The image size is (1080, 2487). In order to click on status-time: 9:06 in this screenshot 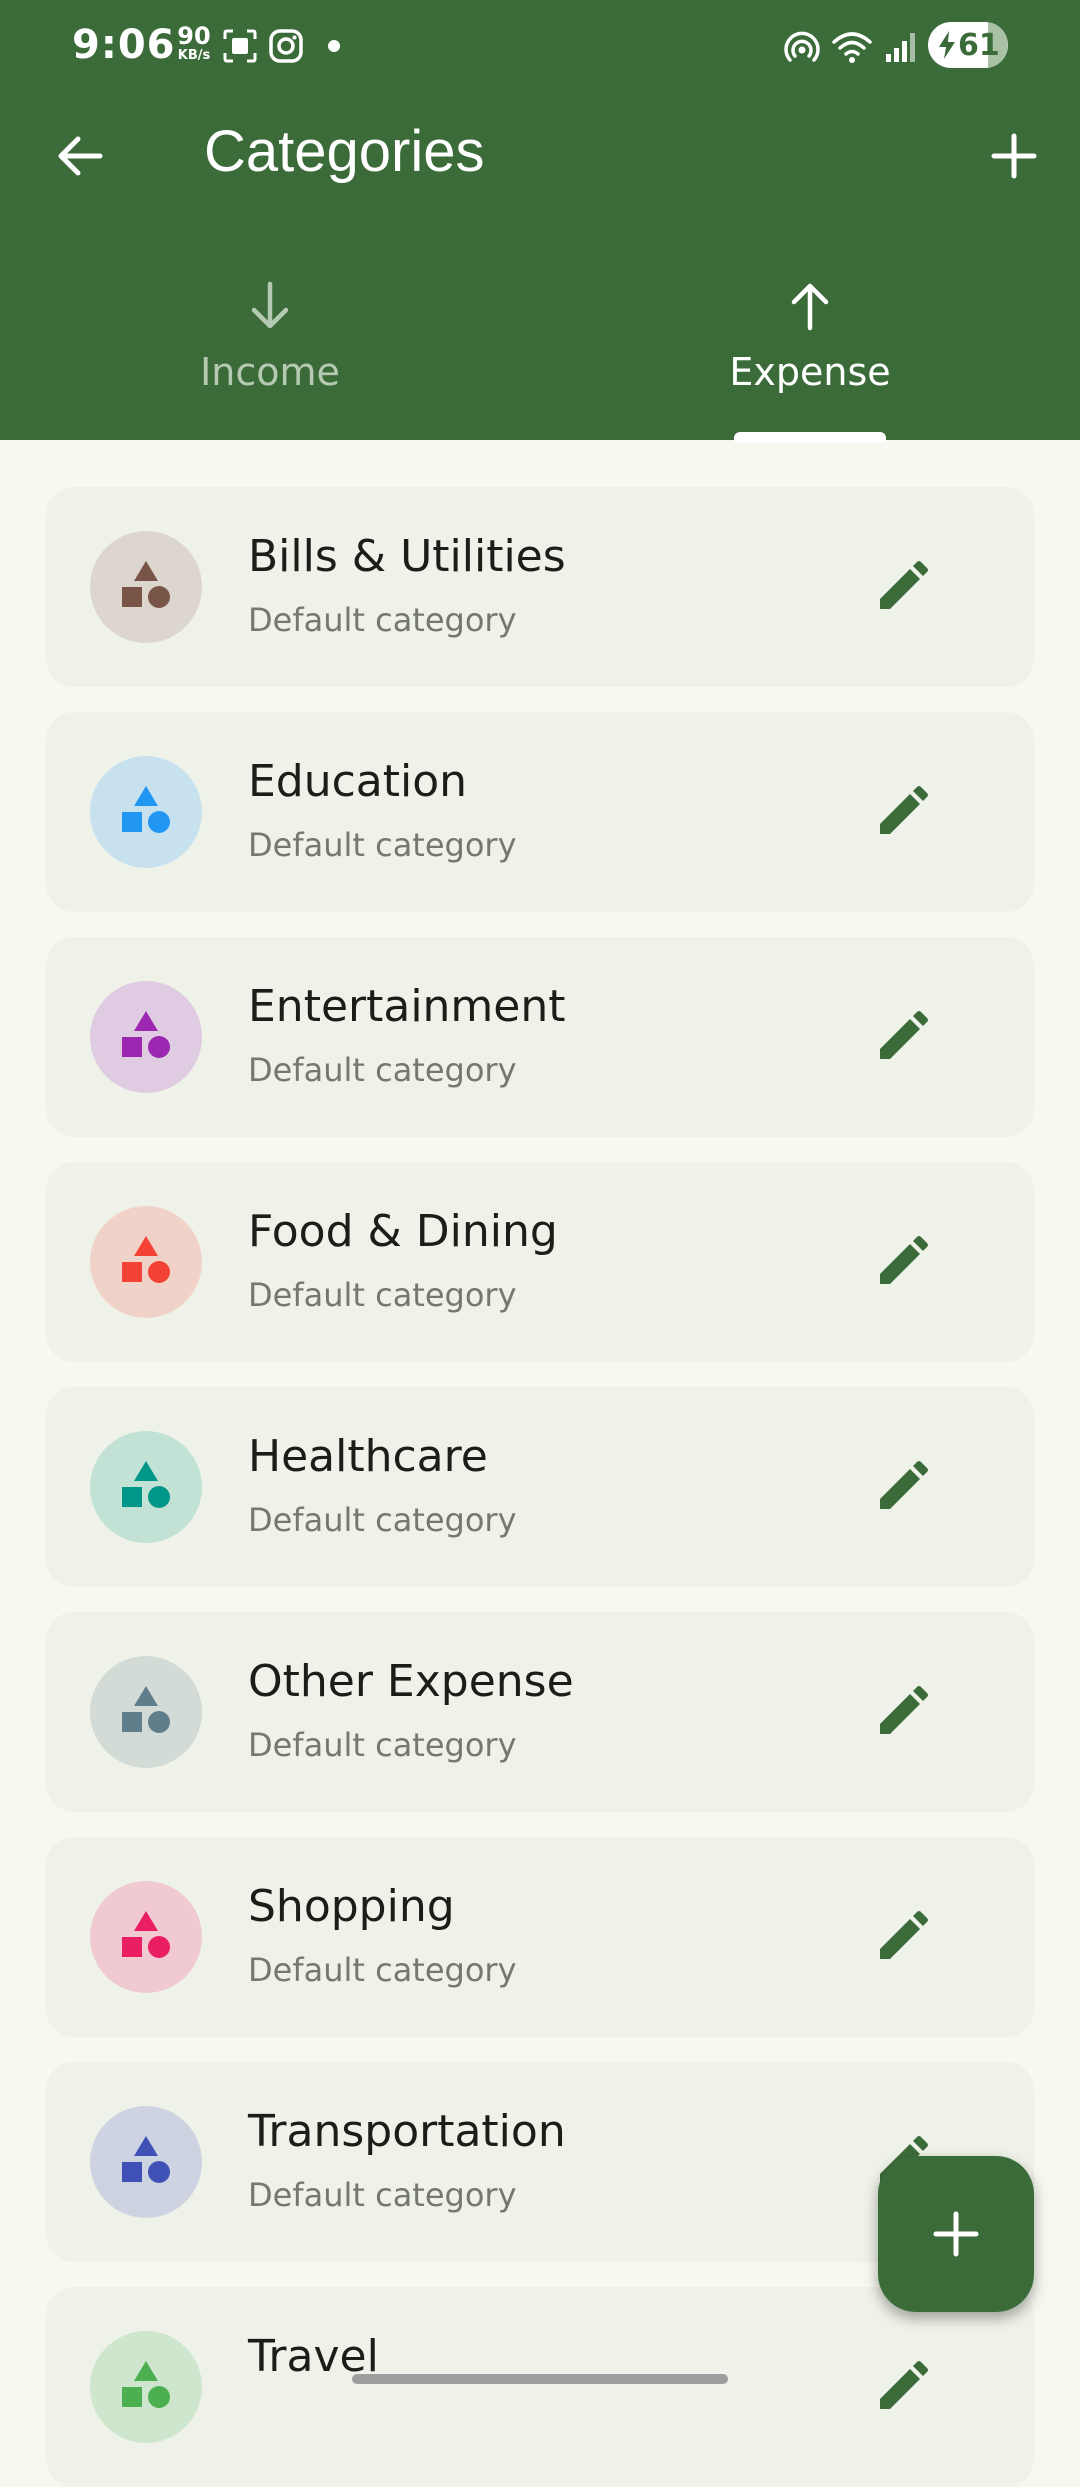, I will do `click(124, 45)`.